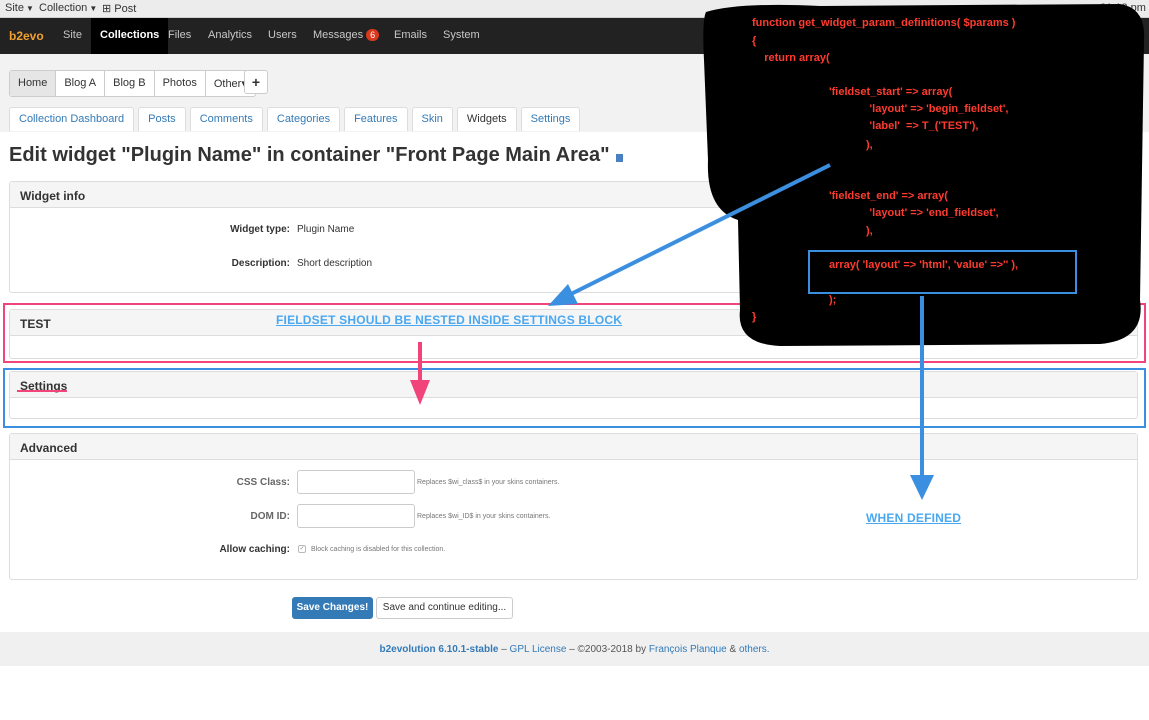  Describe the element at coordinates (924, 109) in the screenshot. I see `code-line: 'layout' => 'begin_fieldset',` at that location.